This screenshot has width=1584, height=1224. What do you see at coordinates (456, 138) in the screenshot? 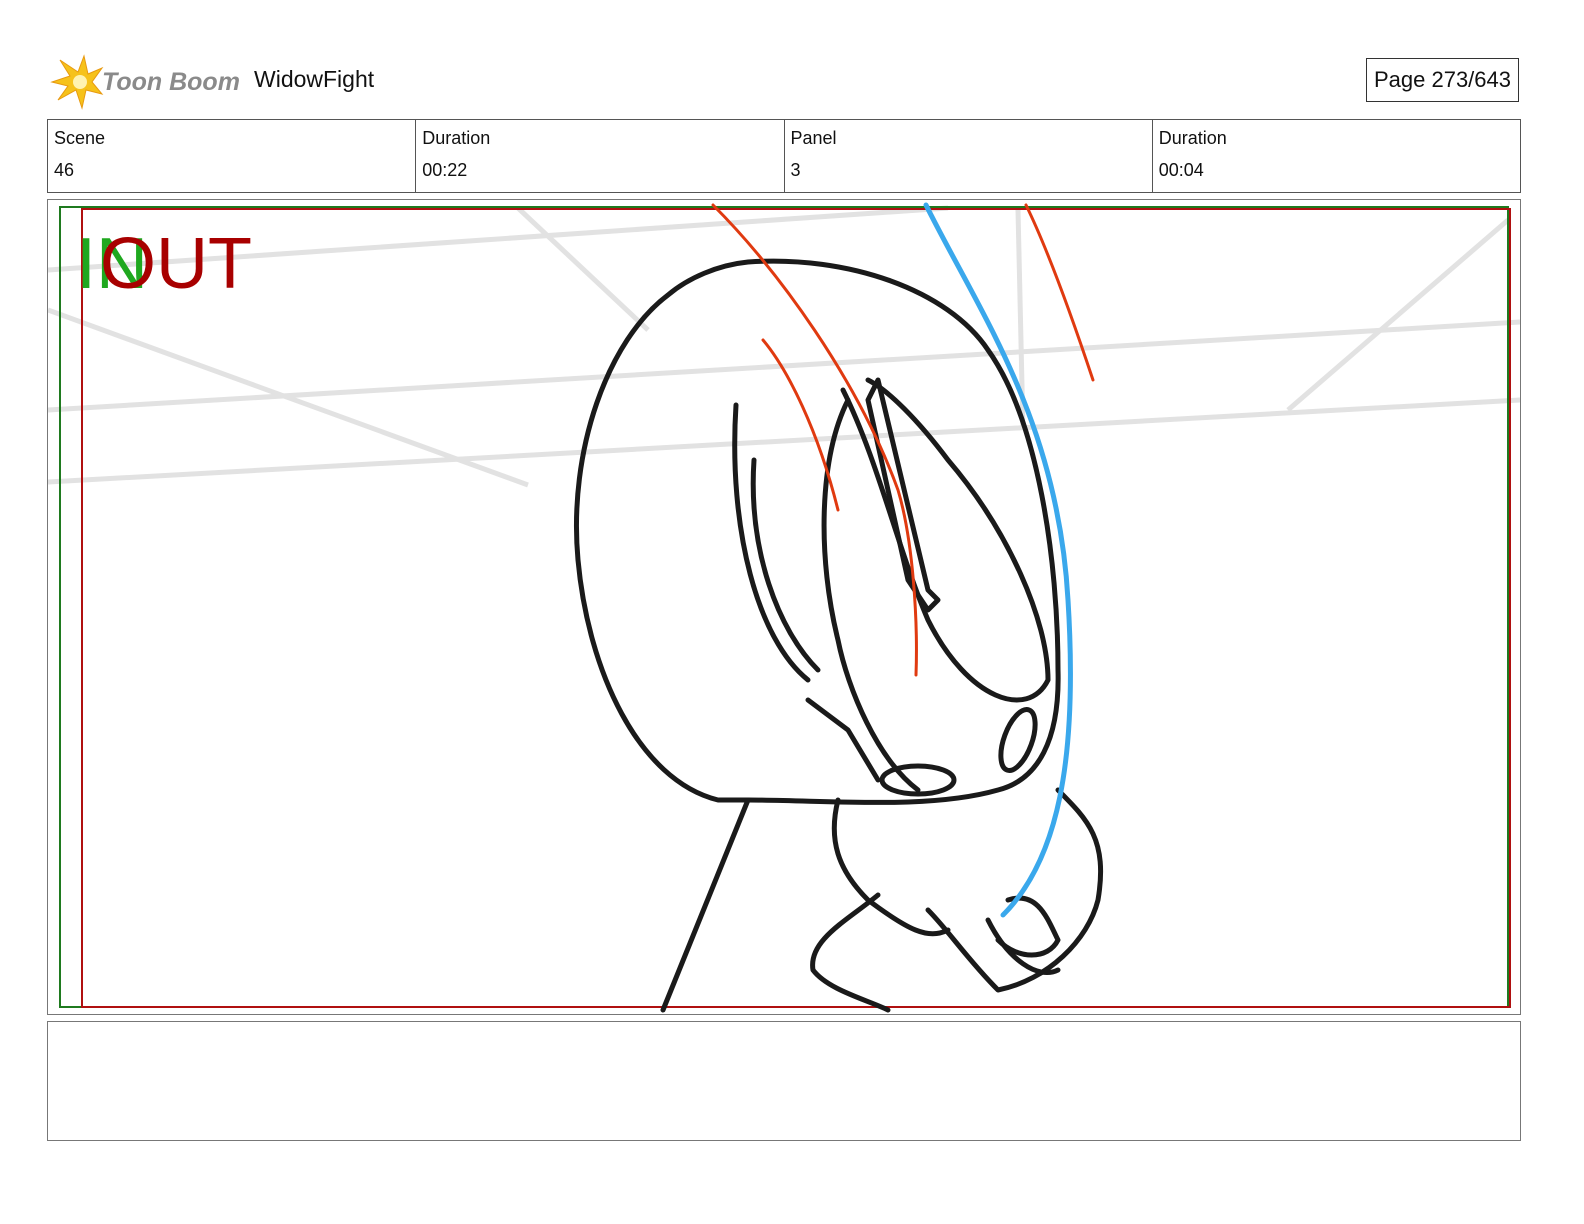
I see `scene-duration-label: Duration` at bounding box center [456, 138].